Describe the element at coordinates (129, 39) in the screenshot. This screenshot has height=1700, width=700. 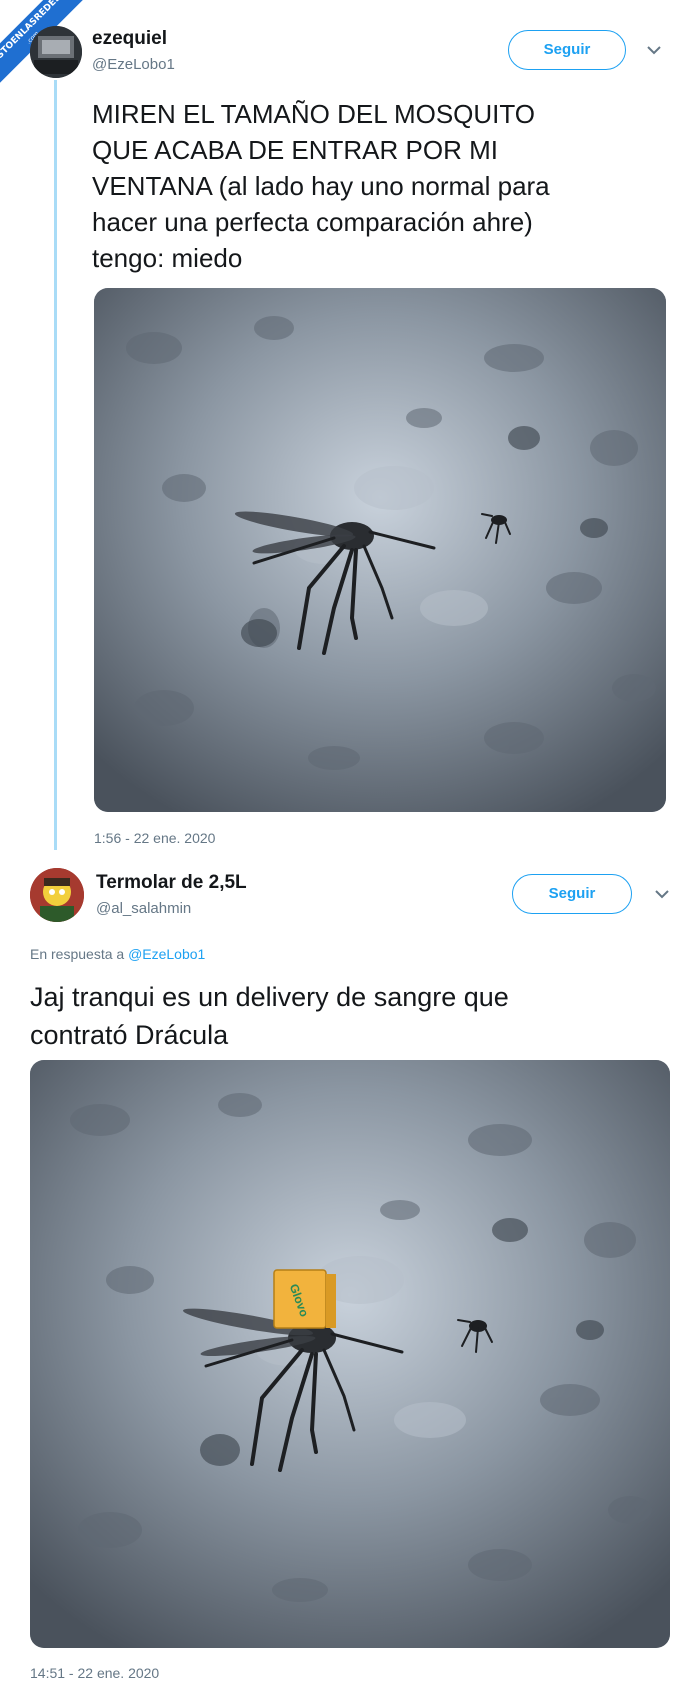
I see `author-name: ezequiel` at that location.